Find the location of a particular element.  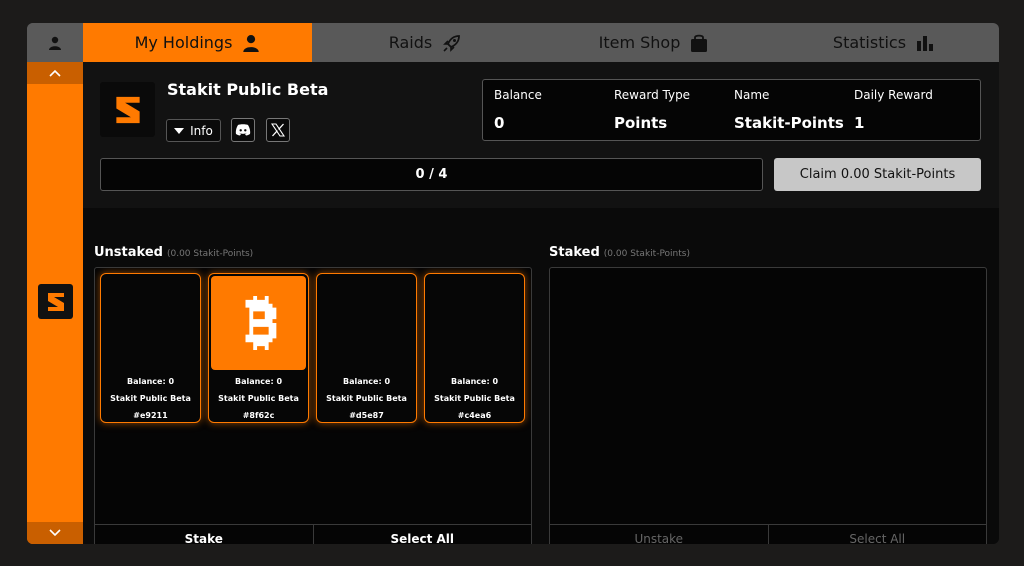

chevron-down-icon is located at coordinates (55, 533).